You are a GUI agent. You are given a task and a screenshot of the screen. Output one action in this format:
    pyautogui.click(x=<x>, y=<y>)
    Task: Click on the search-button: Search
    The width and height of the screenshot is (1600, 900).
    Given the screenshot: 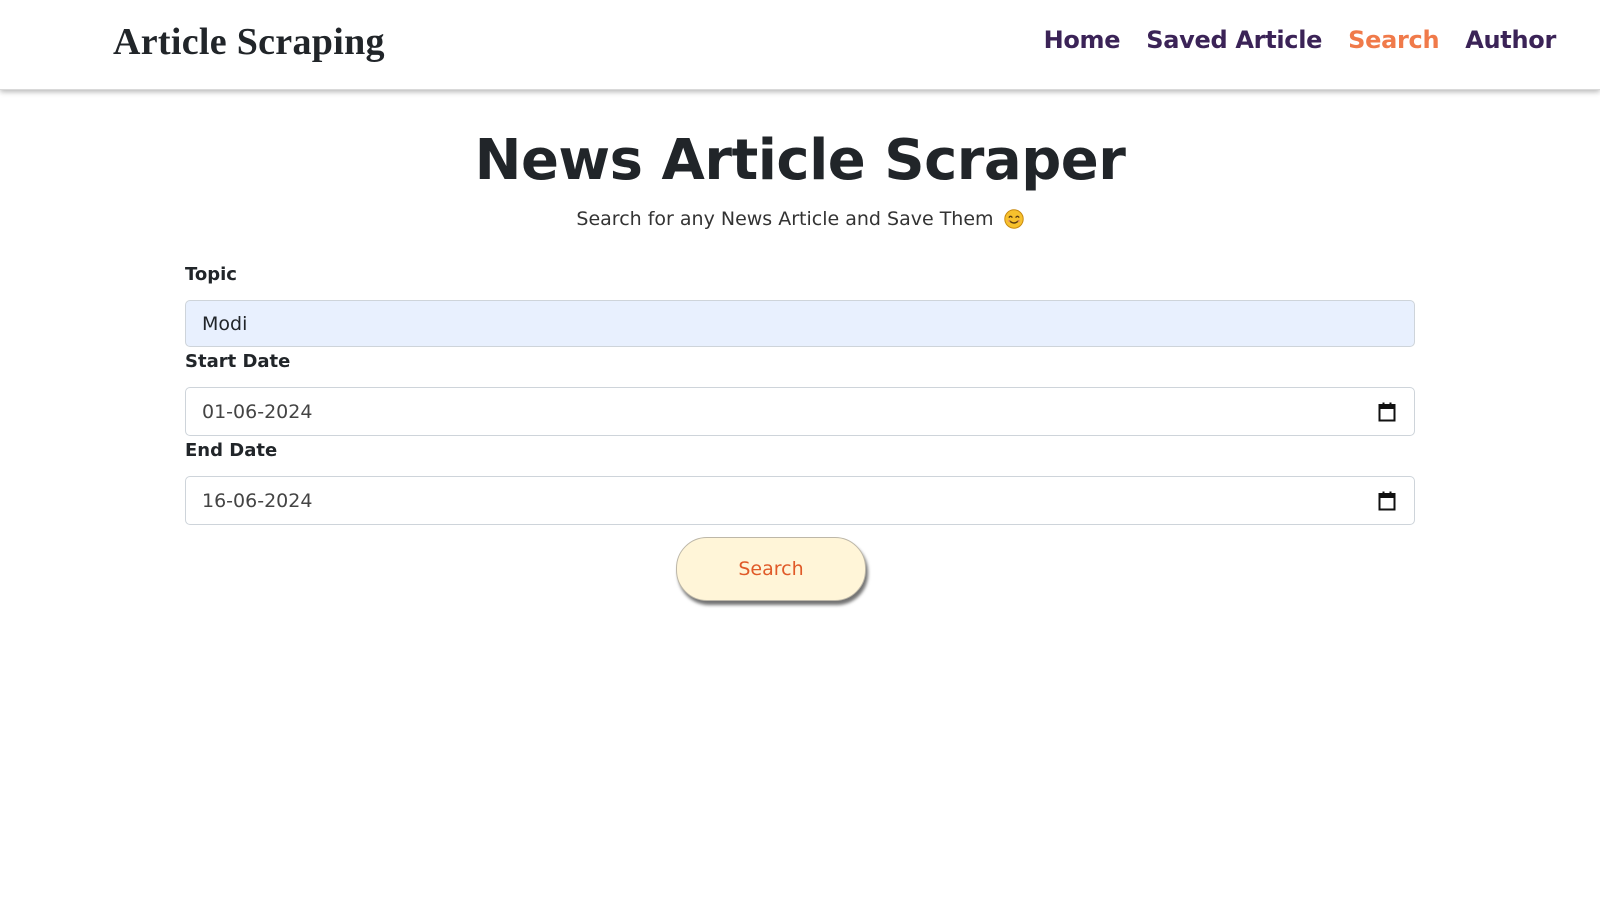 What is the action you would take?
    pyautogui.click(x=771, y=569)
    